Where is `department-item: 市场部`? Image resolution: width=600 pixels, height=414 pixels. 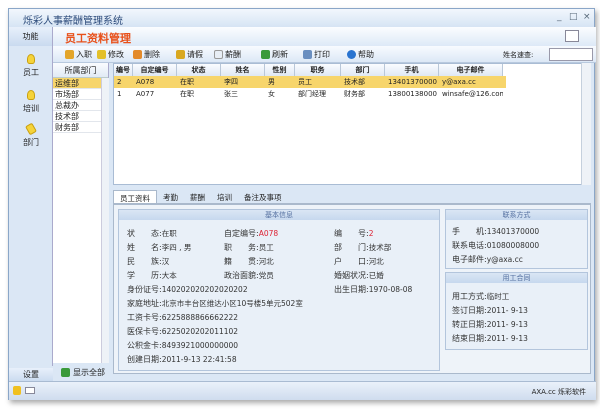 department-item: 市场部 is located at coordinates (77, 94).